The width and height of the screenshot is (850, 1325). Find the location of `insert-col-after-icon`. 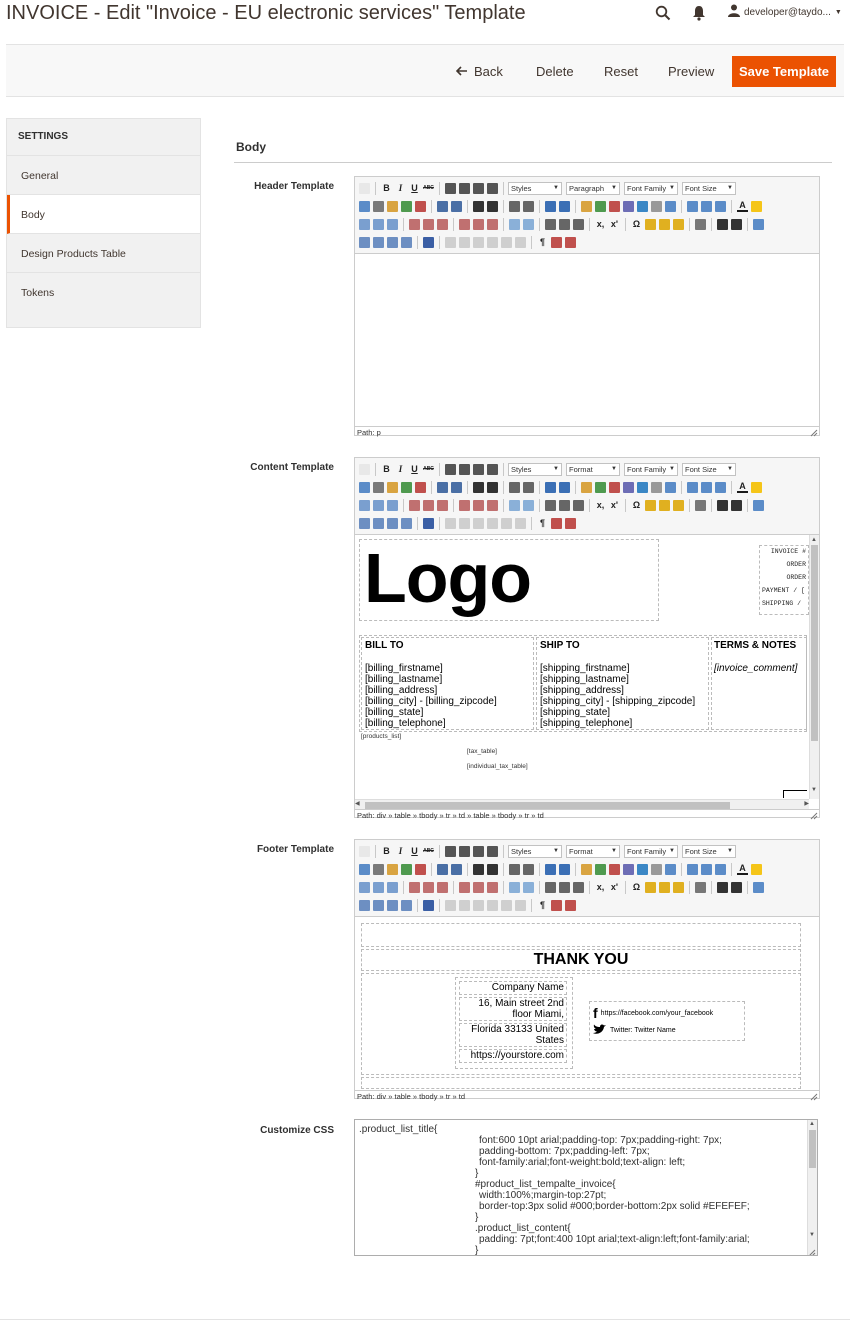

insert-col-after-icon is located at coordinates (478, 505).